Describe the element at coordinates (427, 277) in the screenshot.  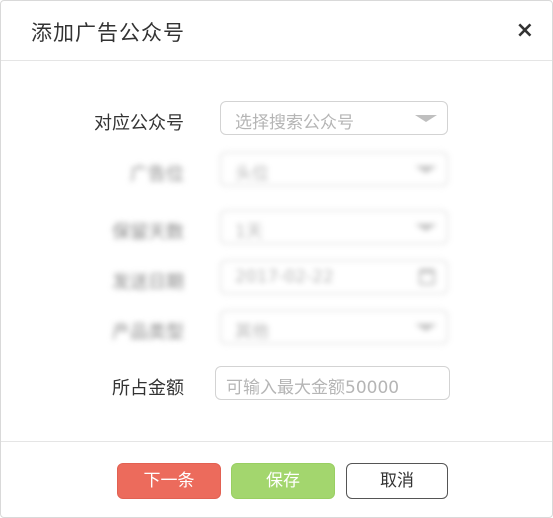
I see `calendar-icon` at that location.